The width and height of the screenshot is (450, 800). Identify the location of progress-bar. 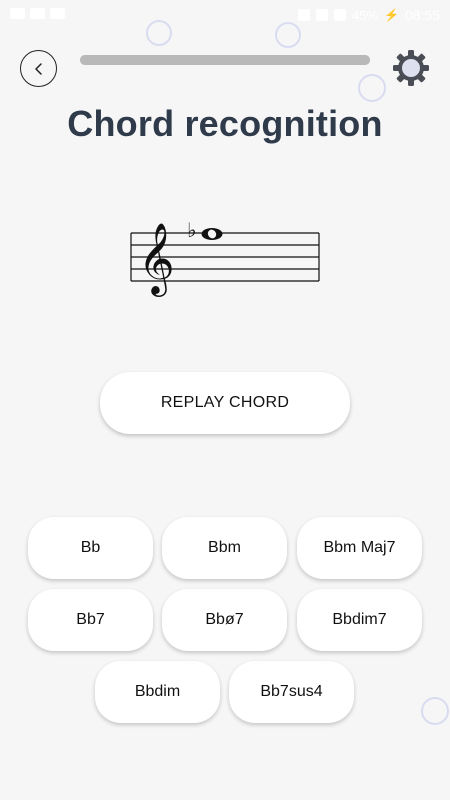
(225, 60).